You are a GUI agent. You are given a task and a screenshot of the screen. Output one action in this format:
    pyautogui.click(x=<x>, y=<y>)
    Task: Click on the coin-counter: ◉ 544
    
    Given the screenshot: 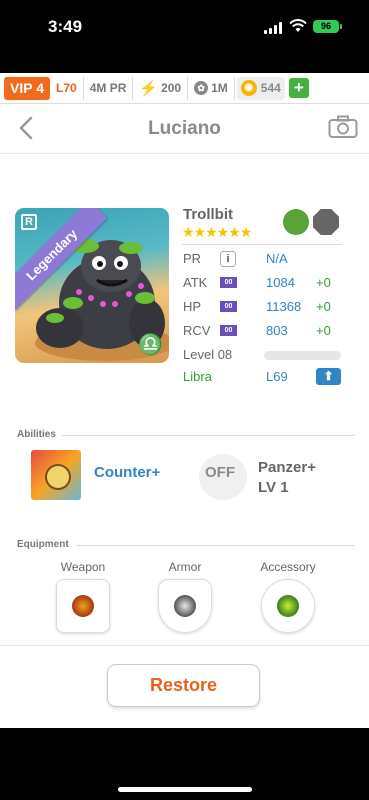 What is the action you would take?
    pyautogui.click(x=260, y=88)
    